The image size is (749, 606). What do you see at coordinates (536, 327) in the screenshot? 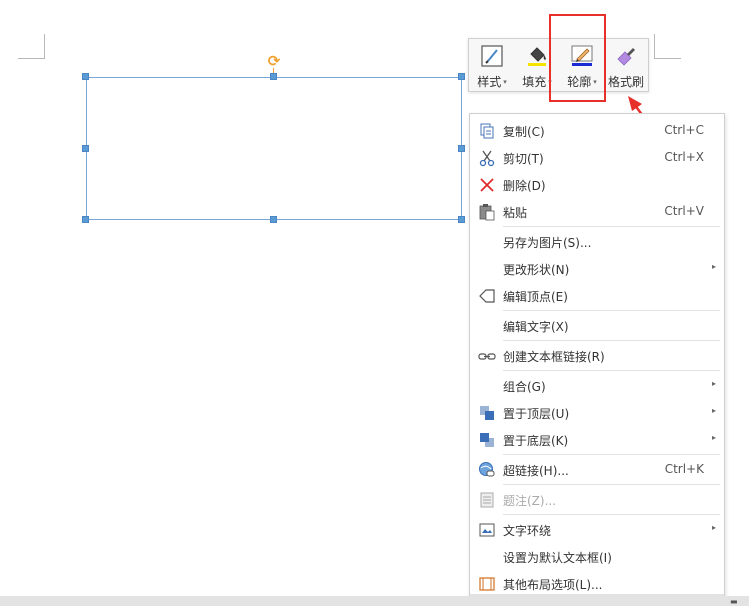
I see `menu-label: 编辑文字(X)` at bounding box center [536, 327].